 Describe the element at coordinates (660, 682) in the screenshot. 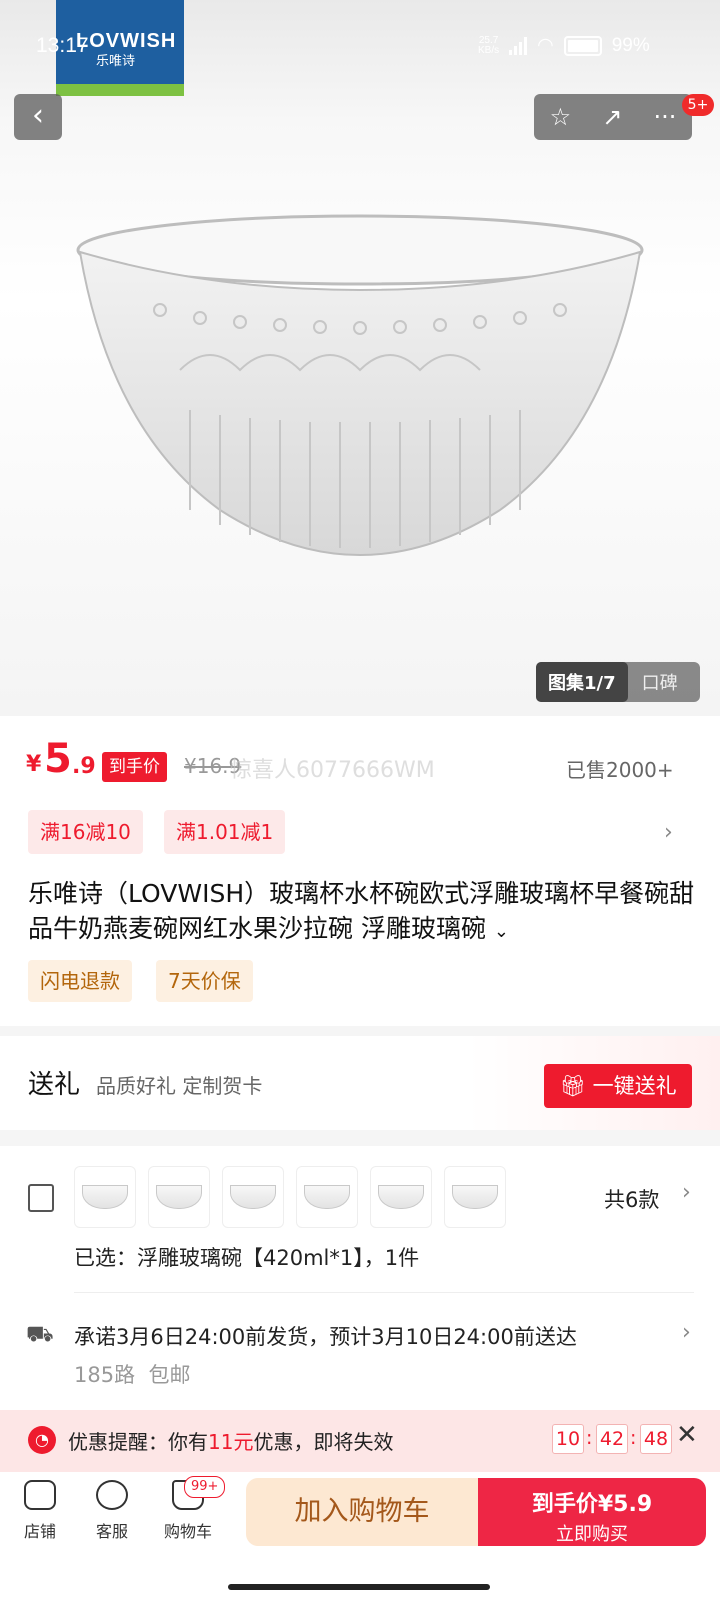

I see `tab-reviews: 口碑` at that location.